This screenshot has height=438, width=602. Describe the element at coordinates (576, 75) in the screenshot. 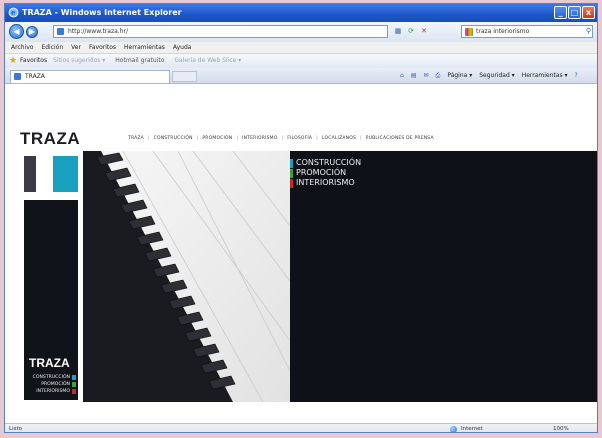

I see `help-icon: ?` at that location.